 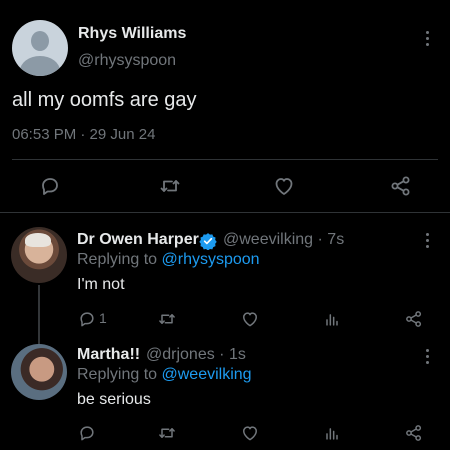 I want to click on time-ago: · 7s, so click(x=331, y=239).